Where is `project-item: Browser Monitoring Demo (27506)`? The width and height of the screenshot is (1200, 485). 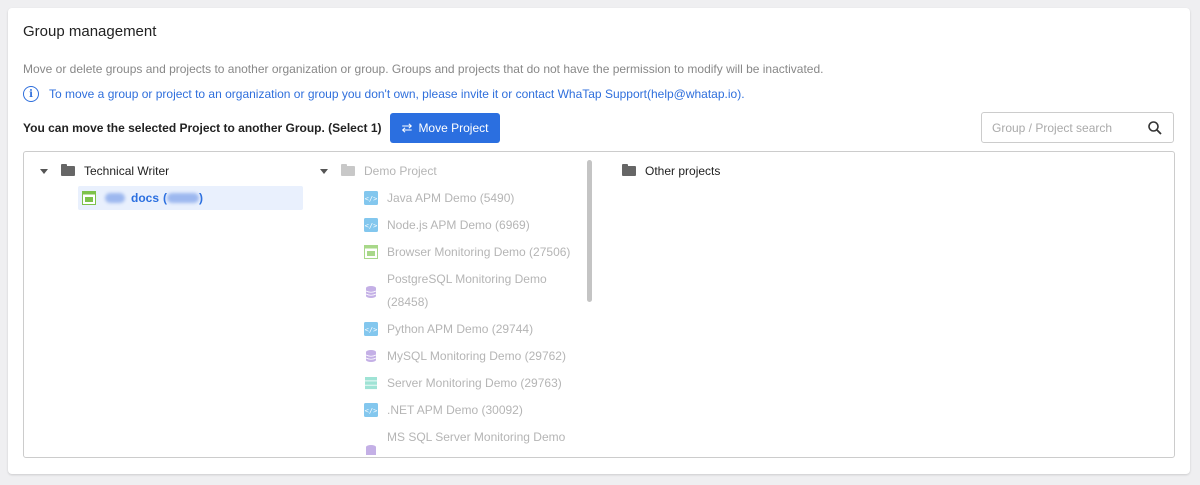 project-item: Browser Monitoring Demo (27506) is located at coordinates (467, 252).